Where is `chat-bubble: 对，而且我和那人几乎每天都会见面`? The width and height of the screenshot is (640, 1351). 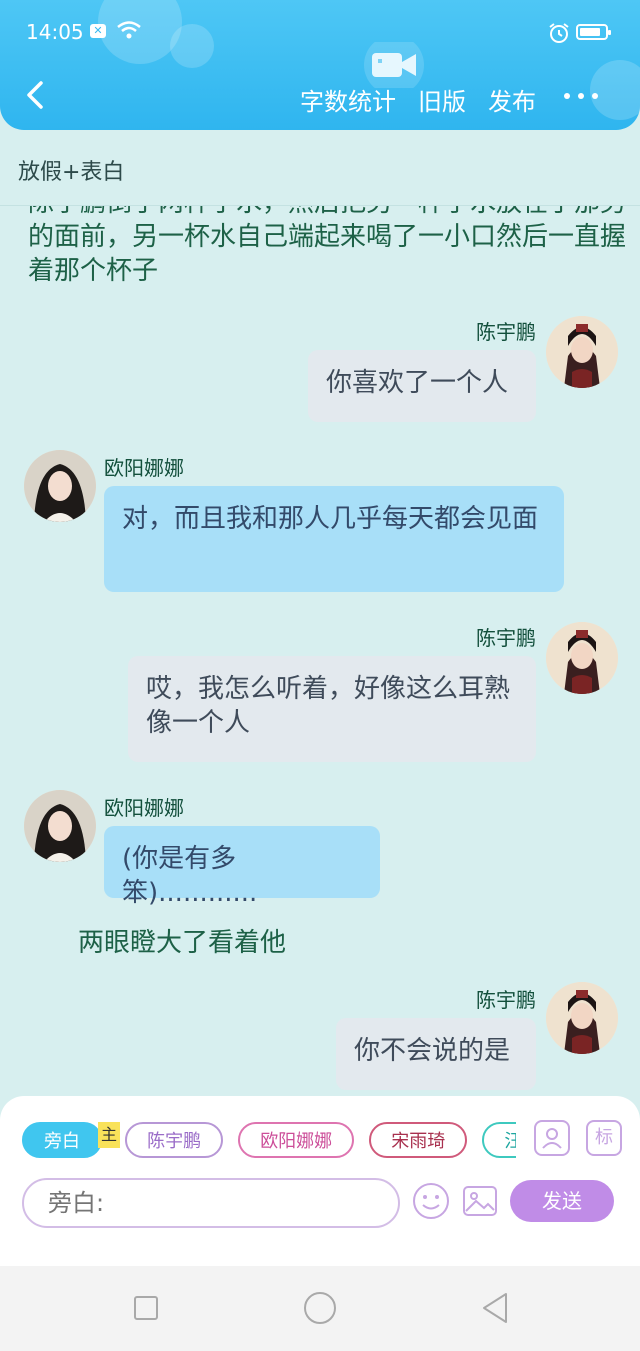
chat-bubble: 对，而且我和那人几乎每天都会见面 is located at coordinates (334, 539).